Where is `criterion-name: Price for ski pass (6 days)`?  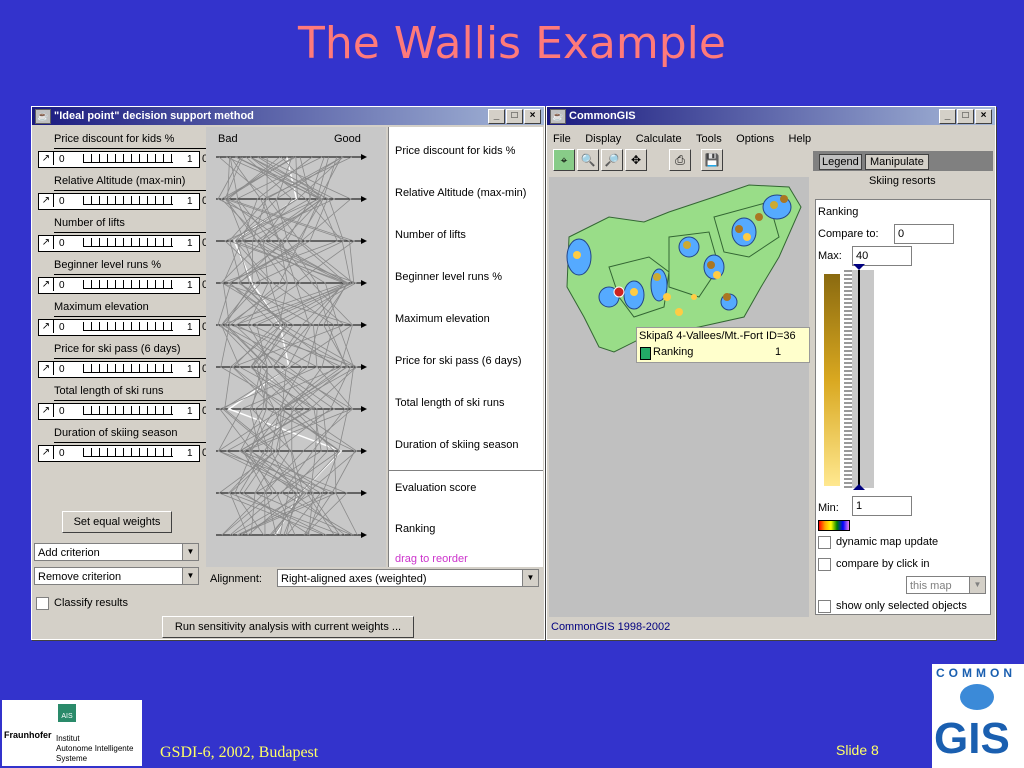
criterion-name: Price for ski pass (6 days) is located at coordinates (117, 349).